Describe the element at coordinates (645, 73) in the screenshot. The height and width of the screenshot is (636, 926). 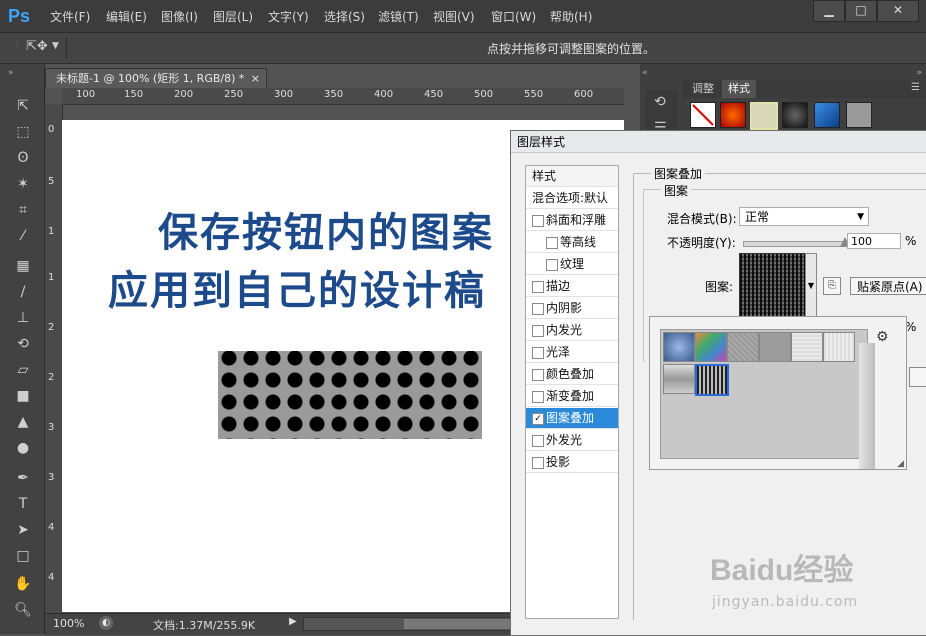
I see `collapse-icon: «` at that location.